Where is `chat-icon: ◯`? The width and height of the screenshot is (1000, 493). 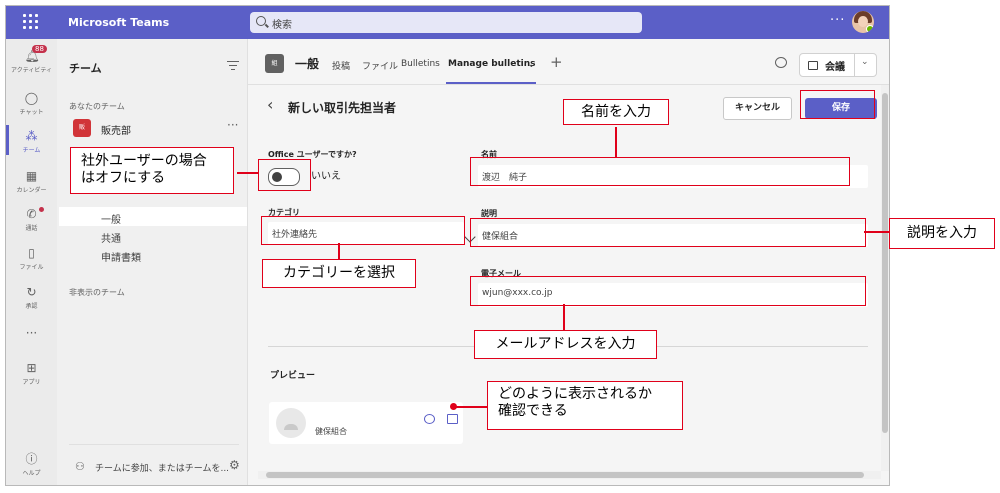 chat-icon: ◯ is located at coordinates (31, 98).